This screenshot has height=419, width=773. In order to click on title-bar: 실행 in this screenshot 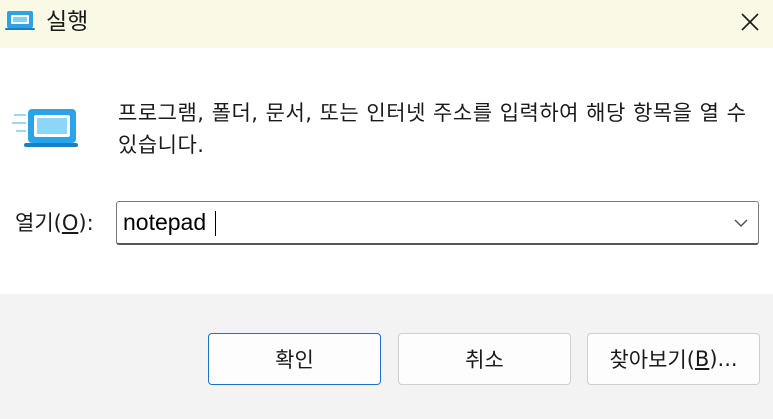, I will do `click(386, 24)`.